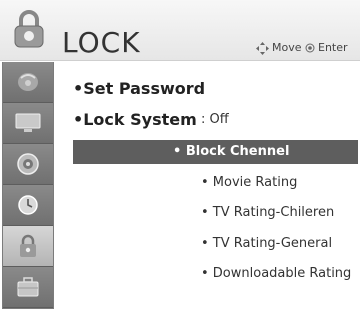 This screenshot has height=309, width=360. Describe the element at coordinates (267, 212) in the screenshot. I see `tv-rating-children-item: • TV Rating-Chileren` at that location.